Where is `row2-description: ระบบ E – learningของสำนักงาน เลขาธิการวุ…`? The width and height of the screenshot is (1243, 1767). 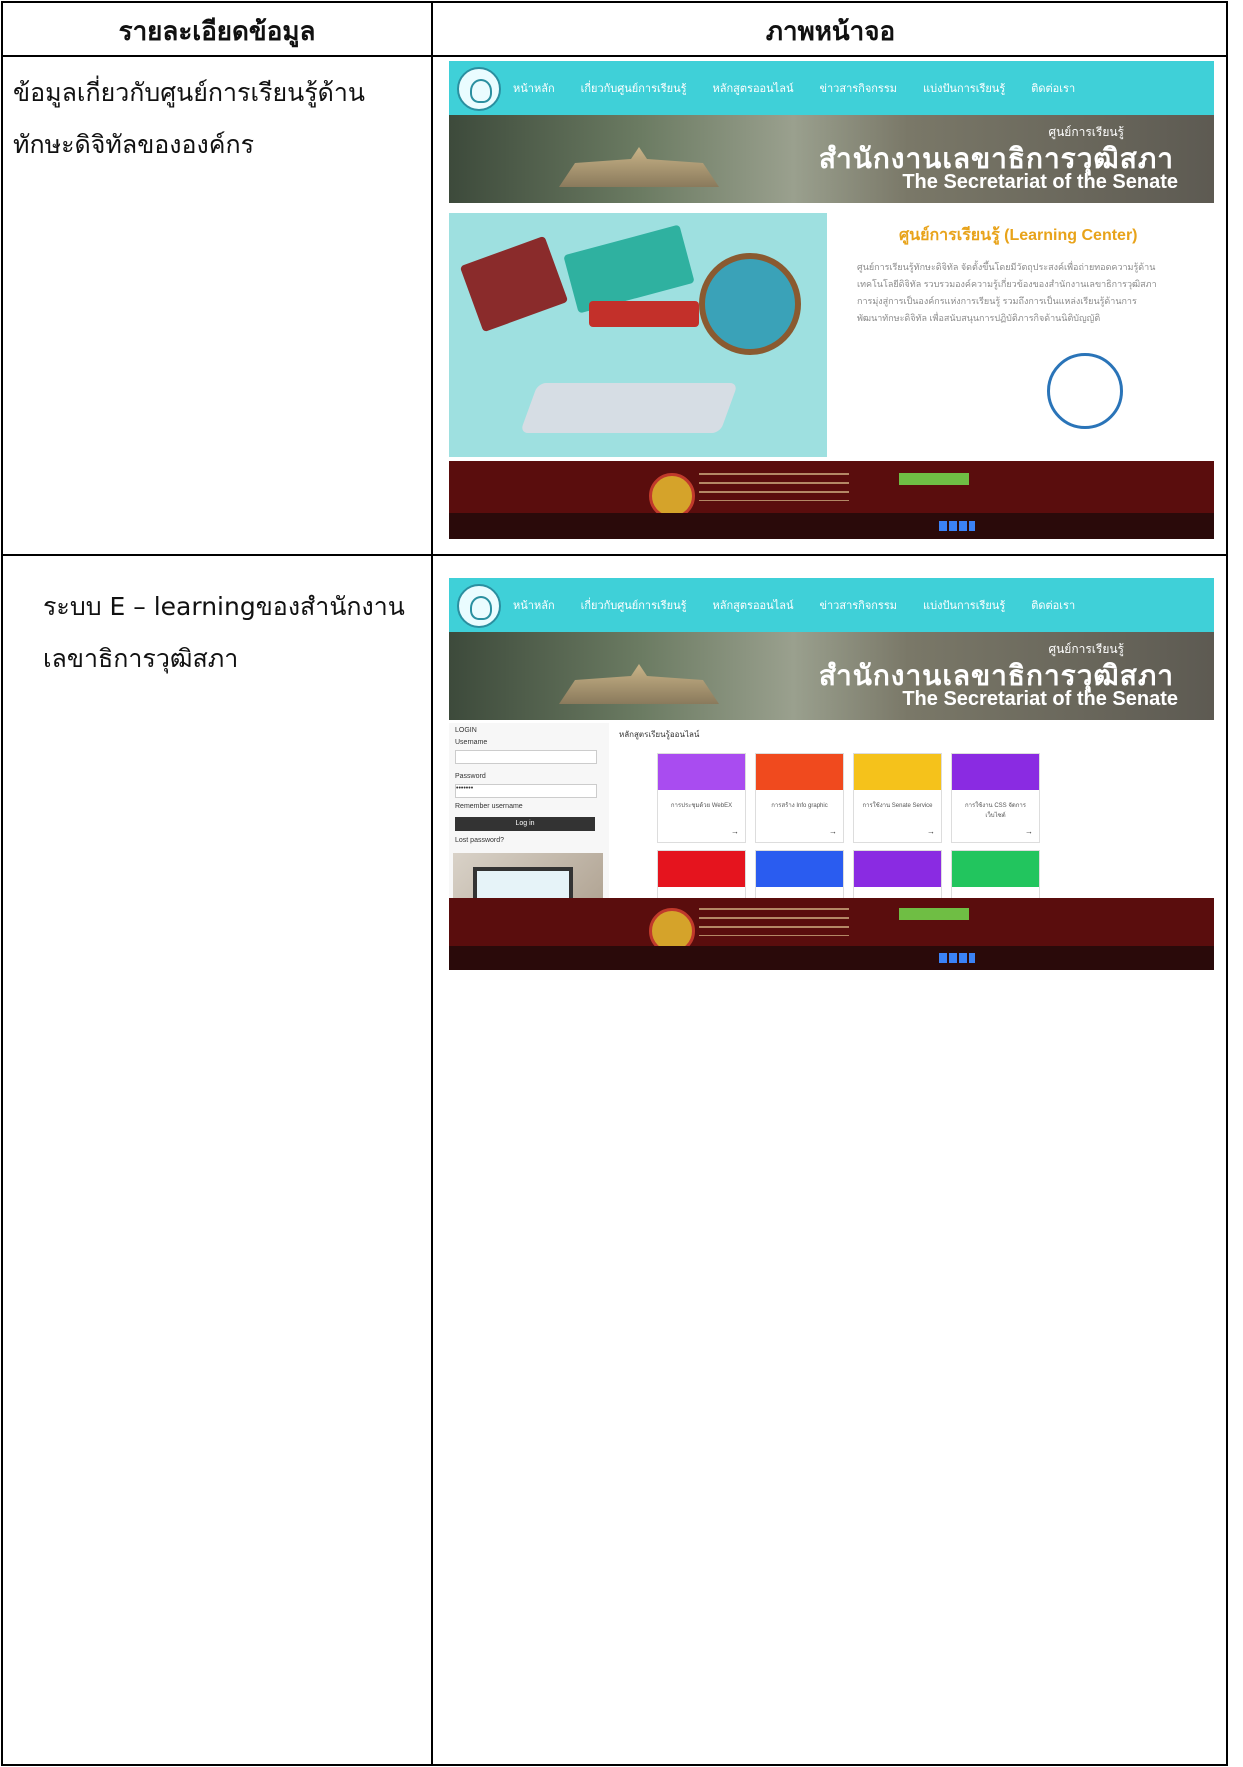 row2-description: ระบบ E – learningของสำนักงาน เลขาธิการวุ… is located at coordinates (238, 633).